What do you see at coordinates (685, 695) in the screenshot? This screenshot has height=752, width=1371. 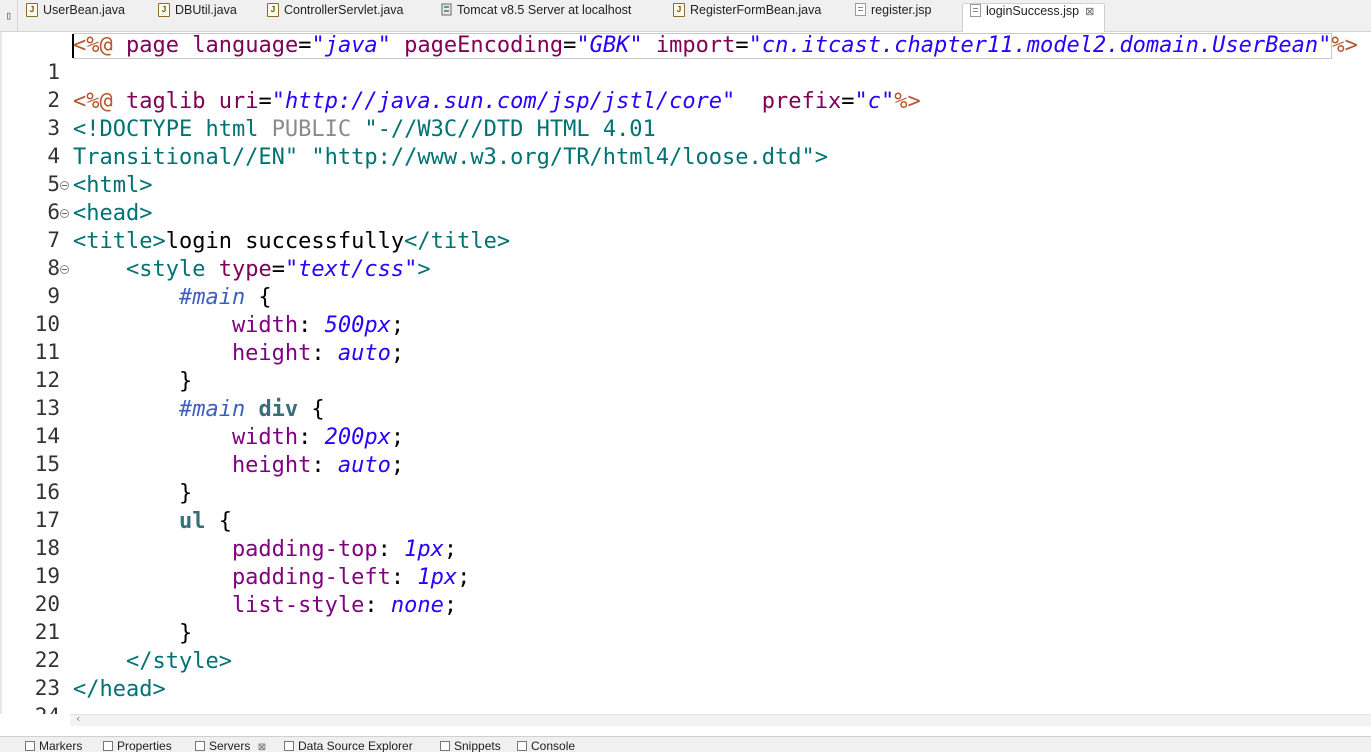 I see `code-line-24: 24 </head>` at bounding box center [685, 695].